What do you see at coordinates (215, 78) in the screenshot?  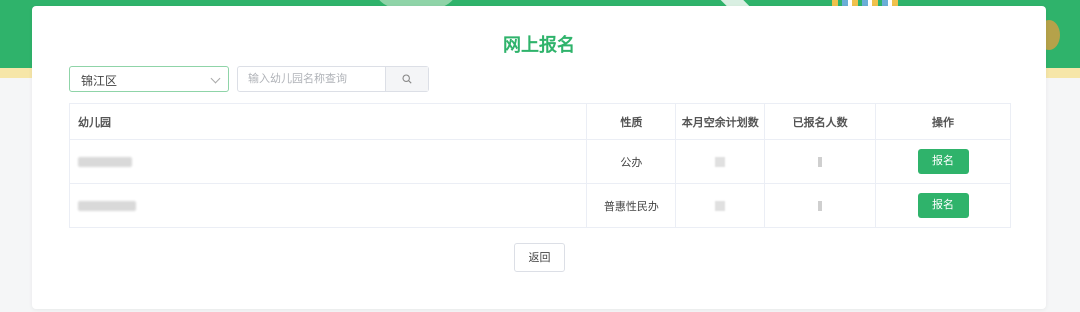 I see `chevron-down-icon` at bounding box center [215, 78].